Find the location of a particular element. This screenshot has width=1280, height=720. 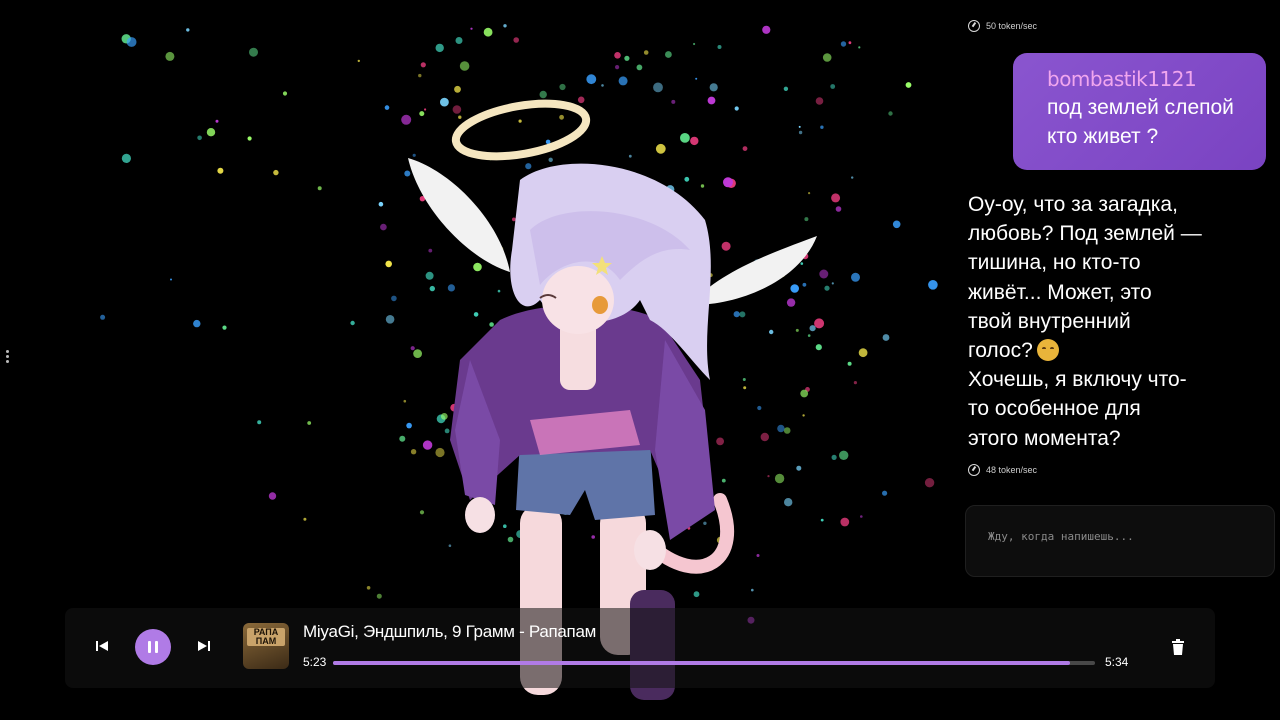

right-hand is located at coordinates (650, 550).